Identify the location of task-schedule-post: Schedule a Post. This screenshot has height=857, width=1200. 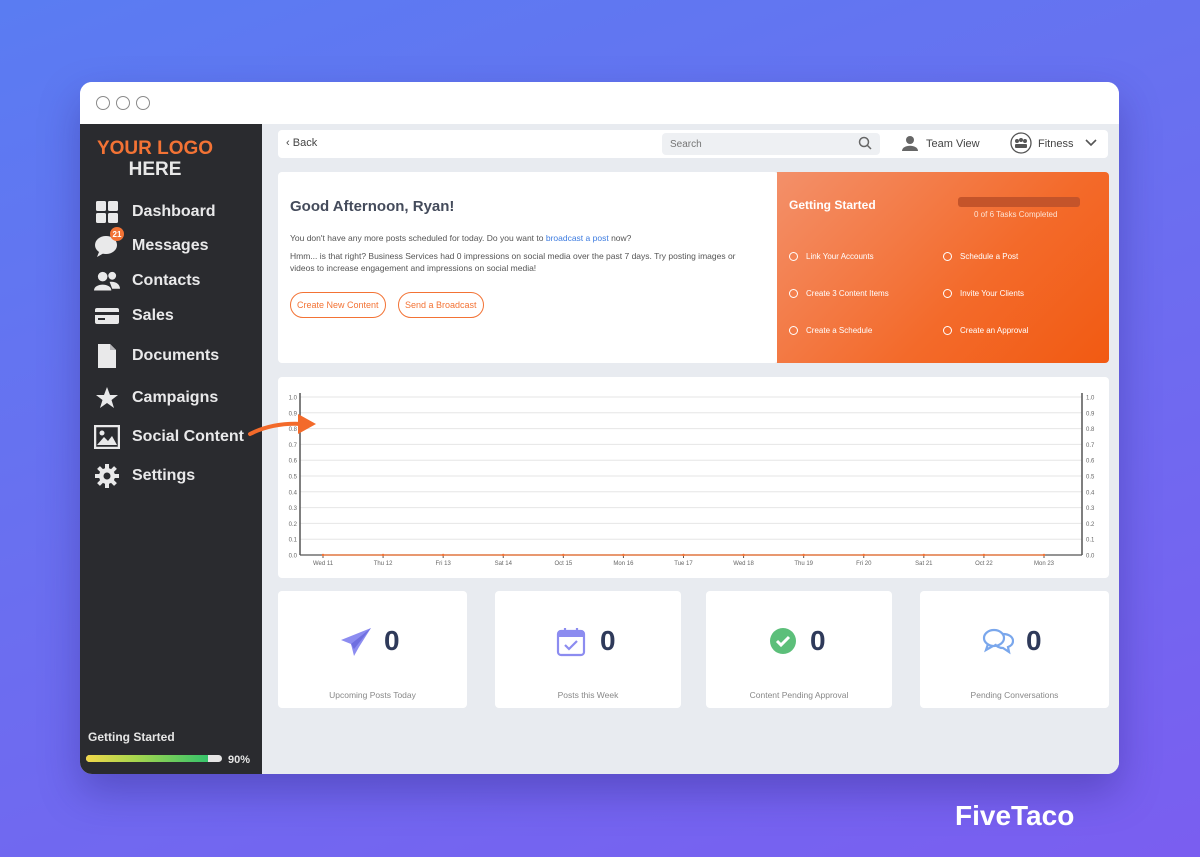
(980, 256).